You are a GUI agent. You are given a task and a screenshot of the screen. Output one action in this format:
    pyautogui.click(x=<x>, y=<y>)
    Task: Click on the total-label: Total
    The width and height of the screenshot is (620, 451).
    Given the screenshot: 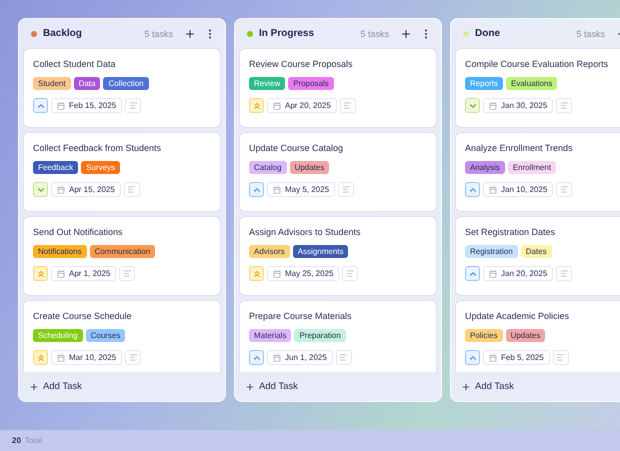 What is the action you would take?
    pyautogui.click(x=33, y=440)
    